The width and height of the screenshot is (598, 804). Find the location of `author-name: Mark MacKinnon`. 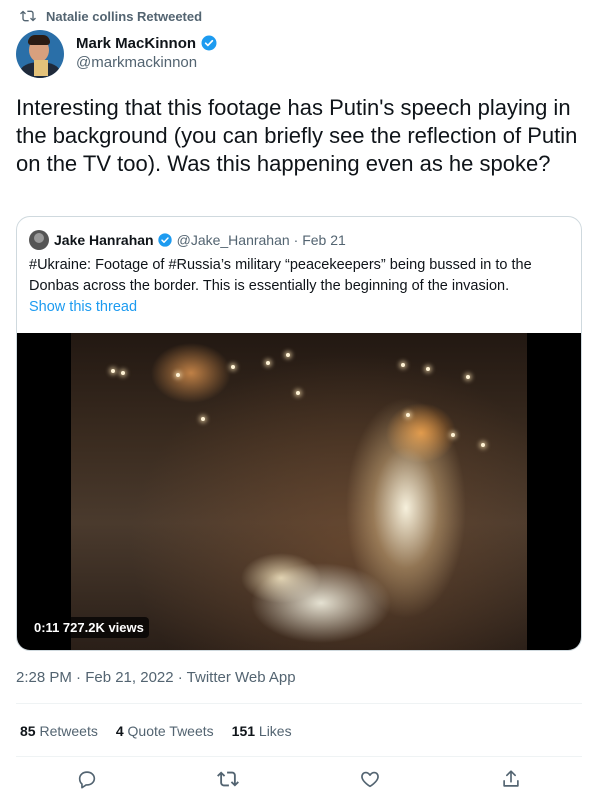

author-name: Mark MacKinnon is located at coordinates (147, 43).